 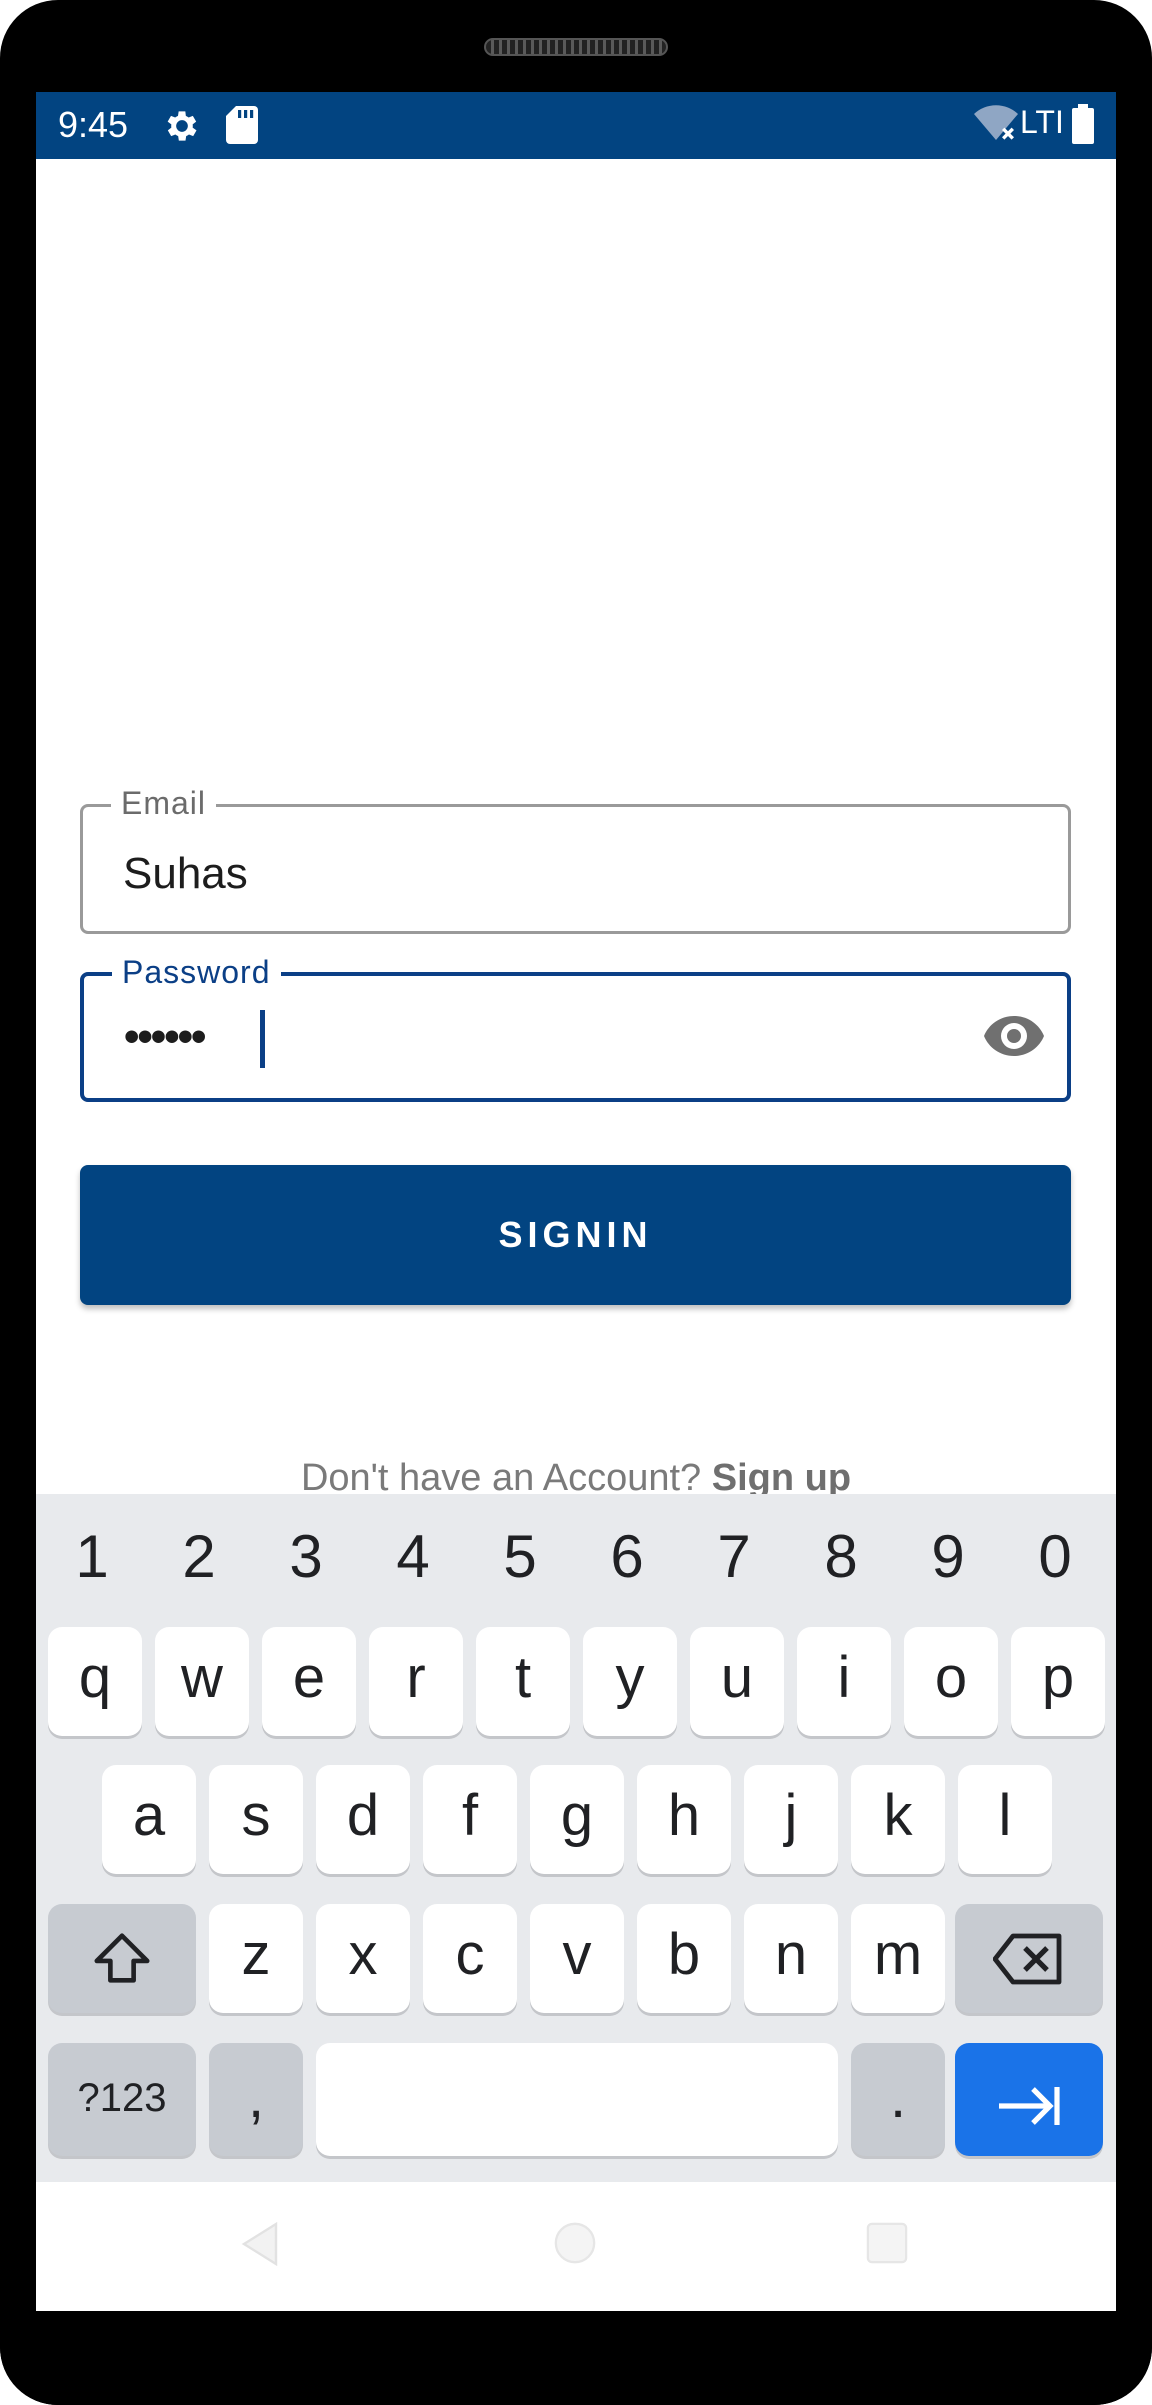 I want to click on number-row: 1 2 3 4 5 6 7 8 9 0, so click(x=576, y=1559).